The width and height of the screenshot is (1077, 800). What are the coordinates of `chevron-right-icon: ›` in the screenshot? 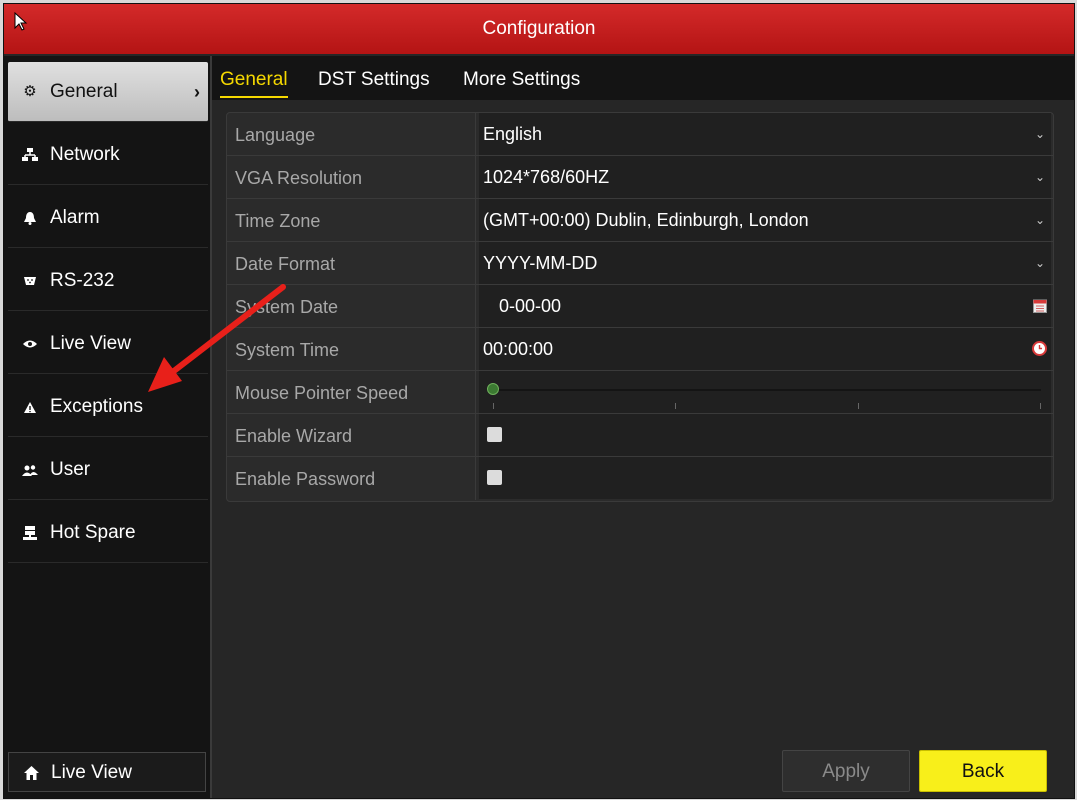 It's located at (197, 92).